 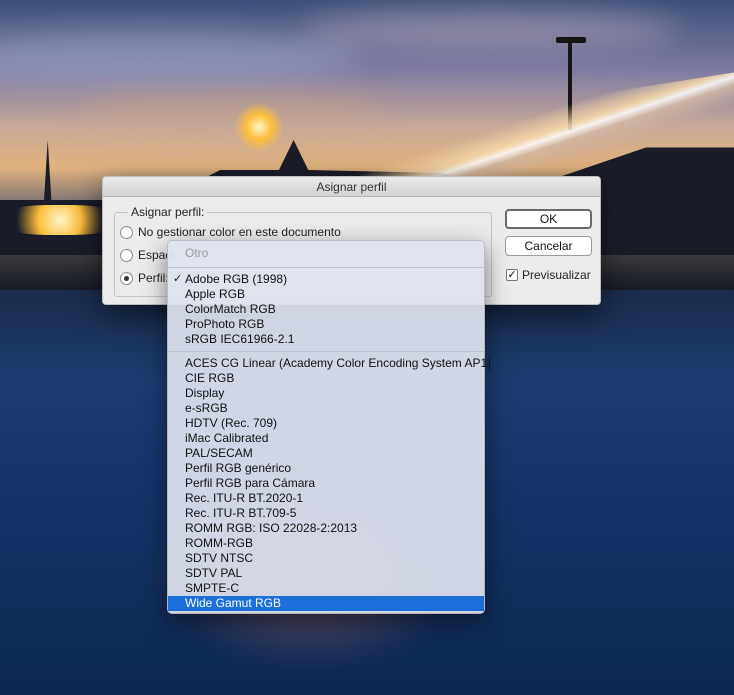 I want to click on cancel-button: Cancelar, so click(x=548, y=246).